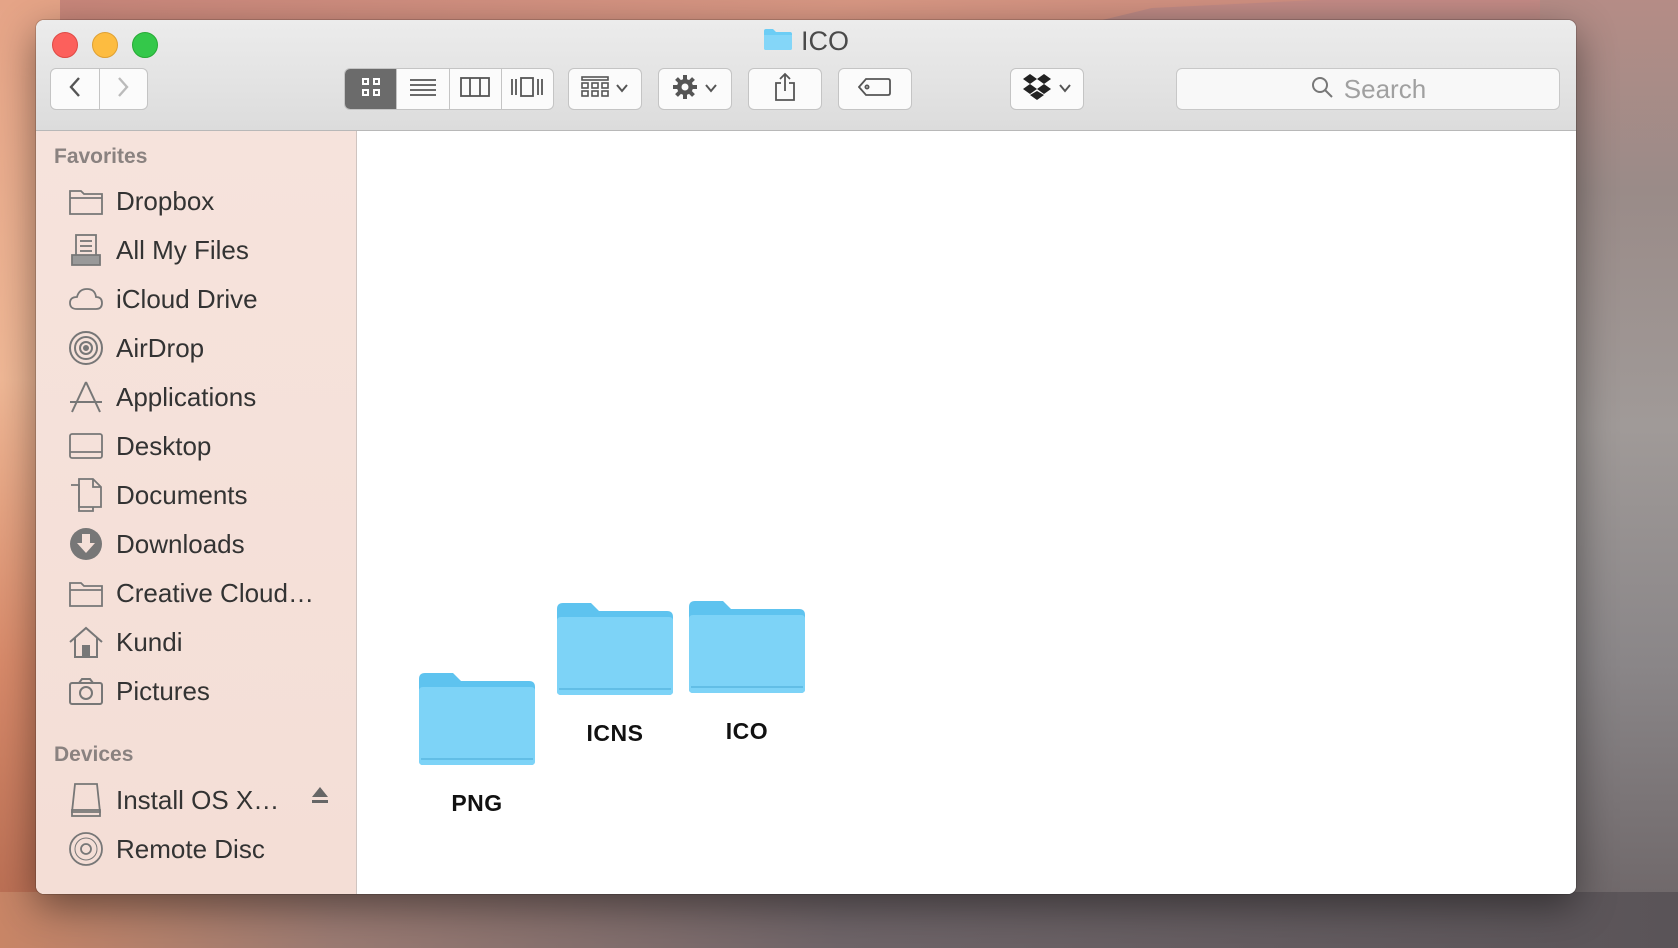 This screenshot has height=948, width=1678. What do you see at coordinates (86, 299) in the screenshot?
I see `cloud-icon` at bounding box center [86, 299].